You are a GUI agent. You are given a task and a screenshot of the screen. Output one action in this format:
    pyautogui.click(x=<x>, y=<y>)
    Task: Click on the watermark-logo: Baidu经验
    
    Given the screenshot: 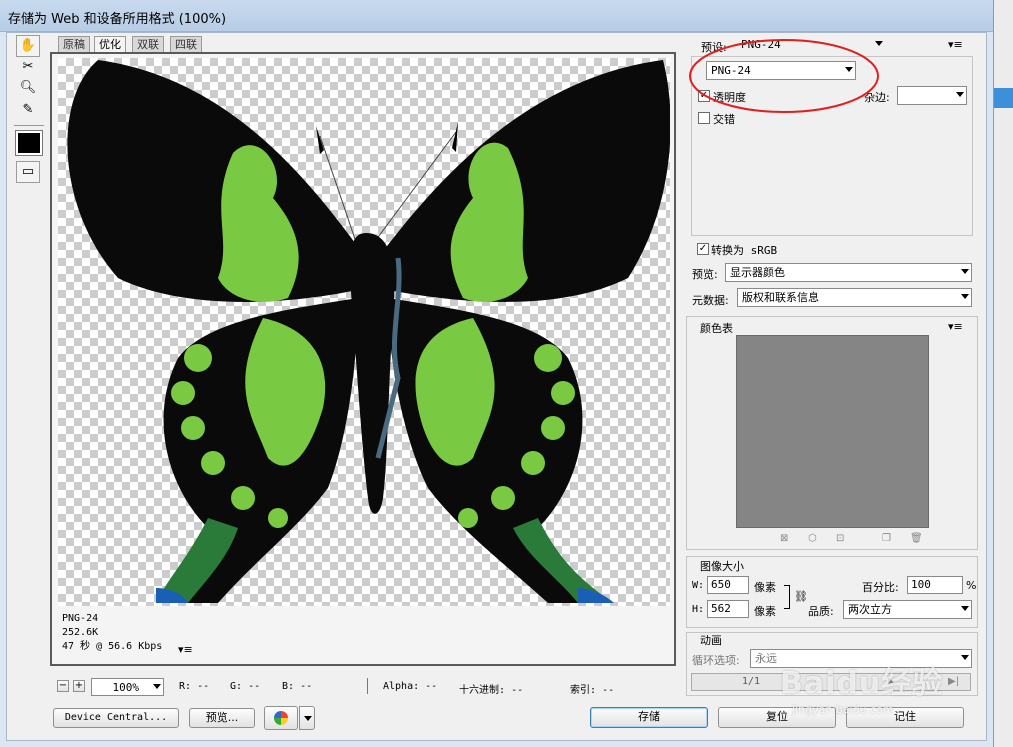 What is the action you would take?
    pyautogui.click(x=862, y=683)
    